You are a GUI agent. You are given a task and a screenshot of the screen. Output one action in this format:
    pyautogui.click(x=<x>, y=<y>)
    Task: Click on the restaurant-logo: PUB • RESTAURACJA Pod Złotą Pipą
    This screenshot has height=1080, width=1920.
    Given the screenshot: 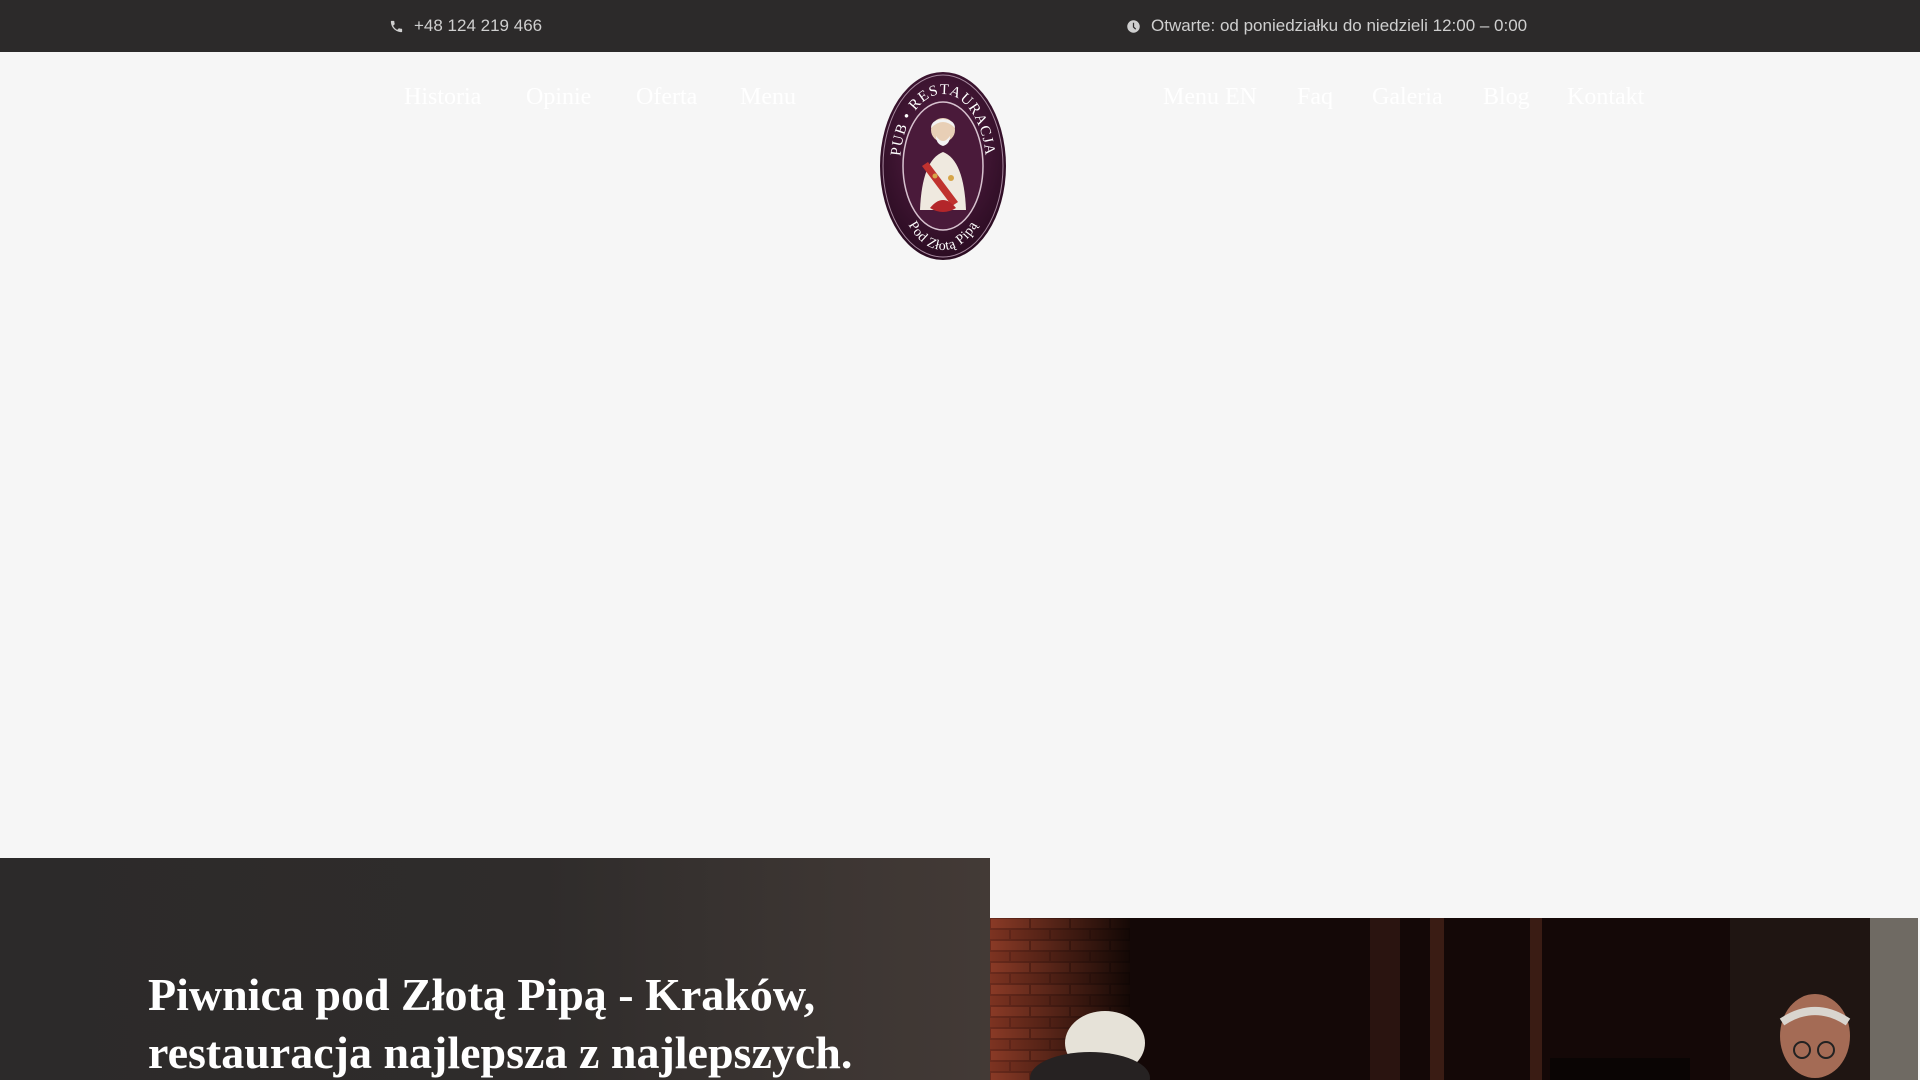 What is the action you would take?
    pyautogui.click(x=943, y=166)
    